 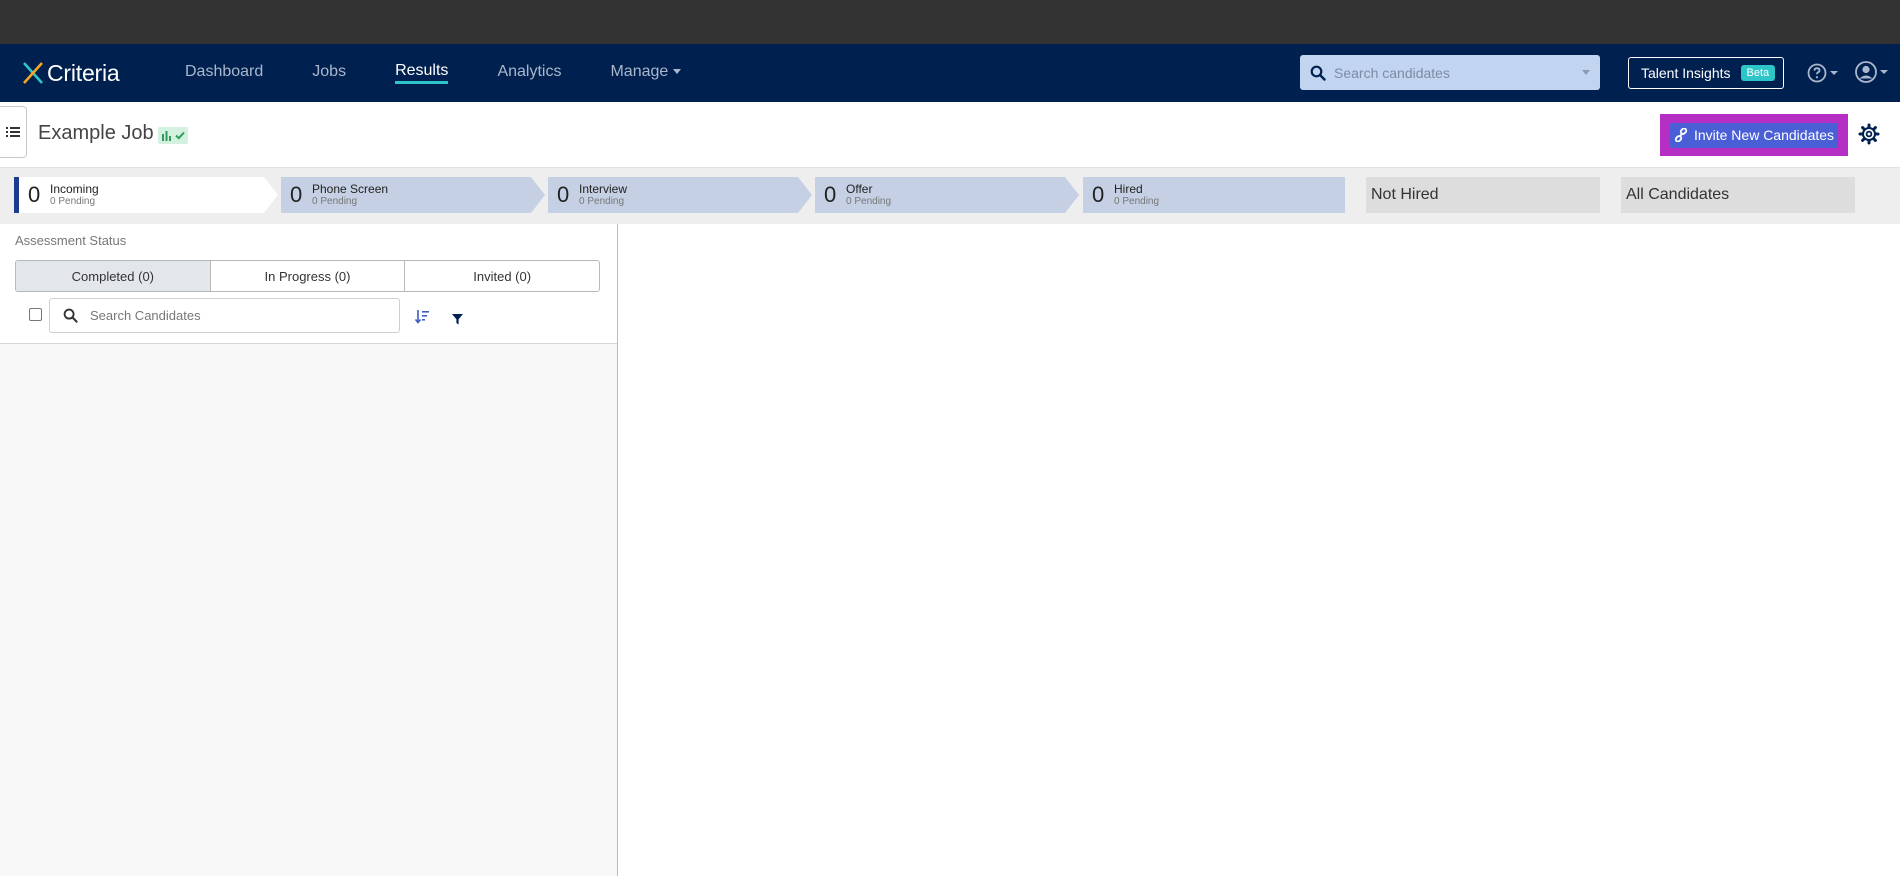 What do you see at coordinates (639, 71) in the screenshot?
I see `nav-manage-label: Manage` at bounding box center [639, 71].